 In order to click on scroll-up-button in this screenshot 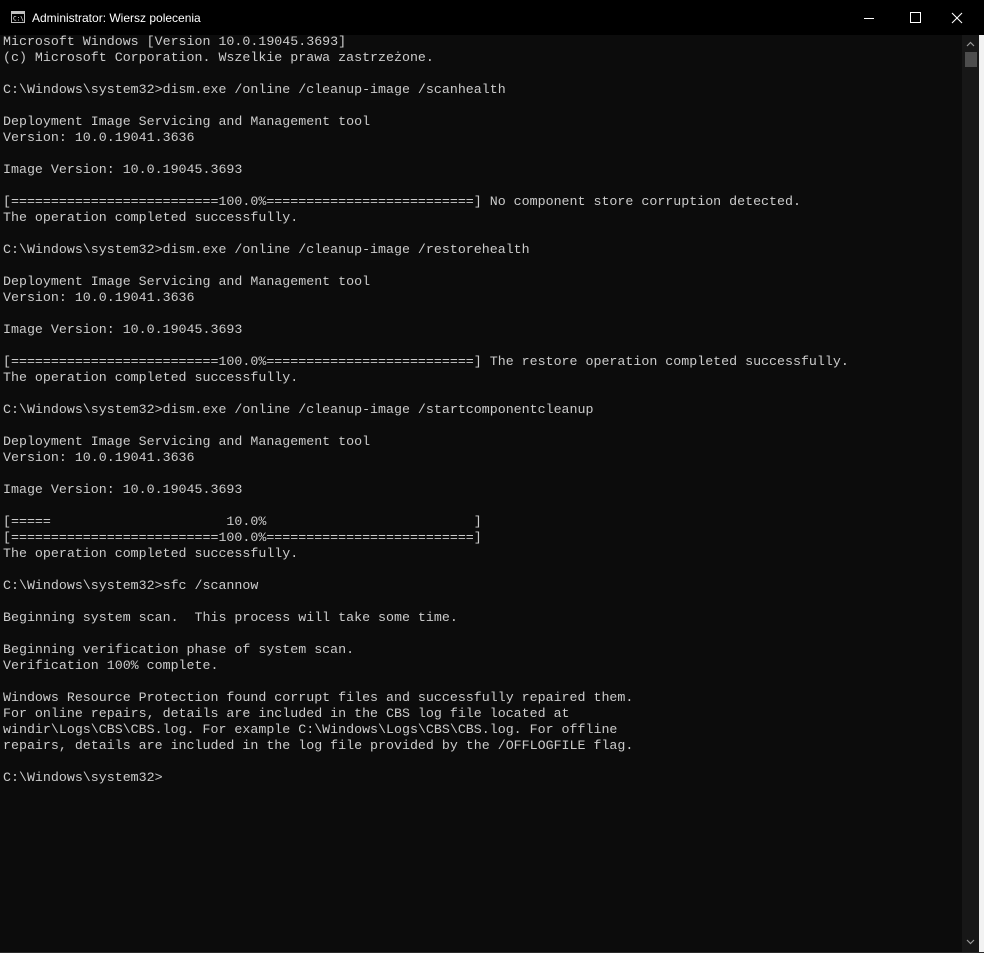, I will do `click(970, 44)`.